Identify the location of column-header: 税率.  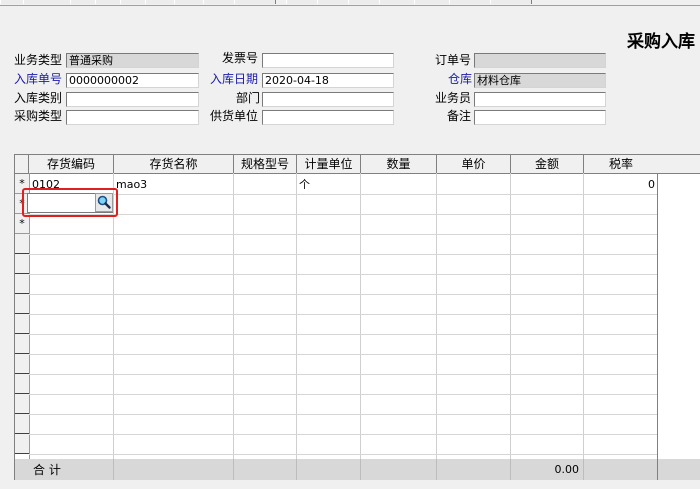
(621, 164).